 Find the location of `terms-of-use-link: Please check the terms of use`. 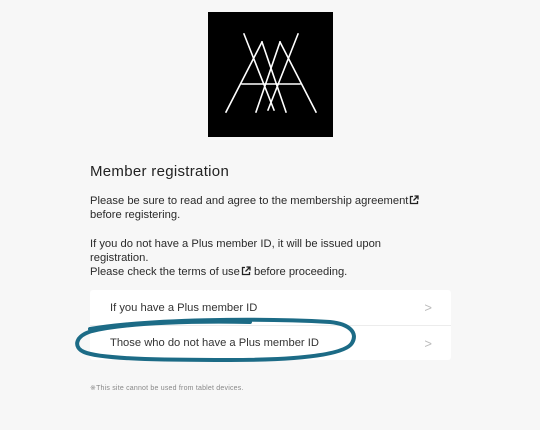

terms-of-use-link: Please check the terms of use is located at coordinates (170, 272).